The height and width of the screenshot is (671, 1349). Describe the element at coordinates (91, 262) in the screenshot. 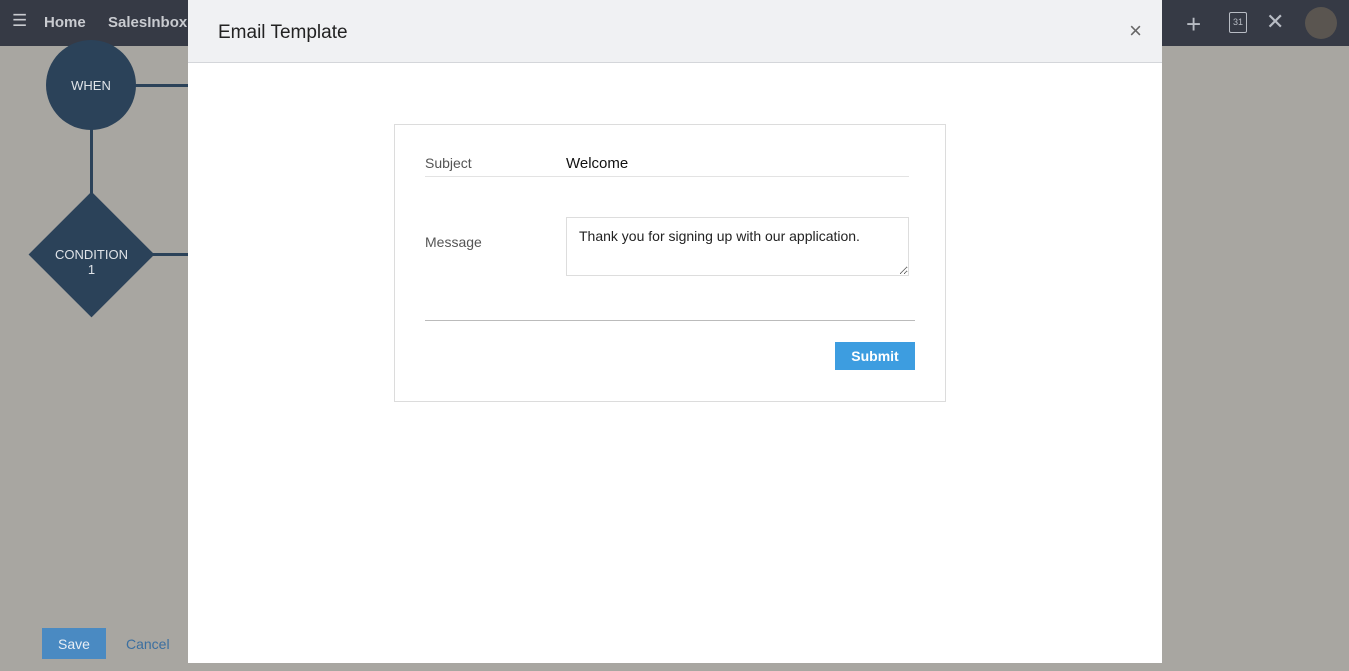

I see `condition-label: CONDITION 1` at that location.